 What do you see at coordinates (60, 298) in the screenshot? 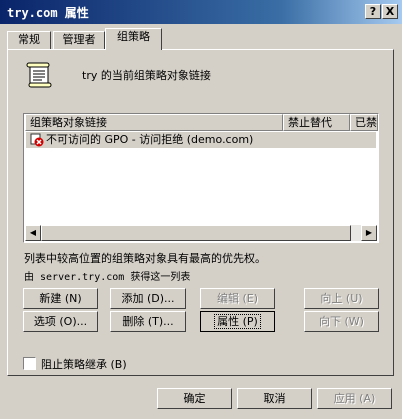
I see `new-button: 新建 (N)` at bounding box center [60, 298].